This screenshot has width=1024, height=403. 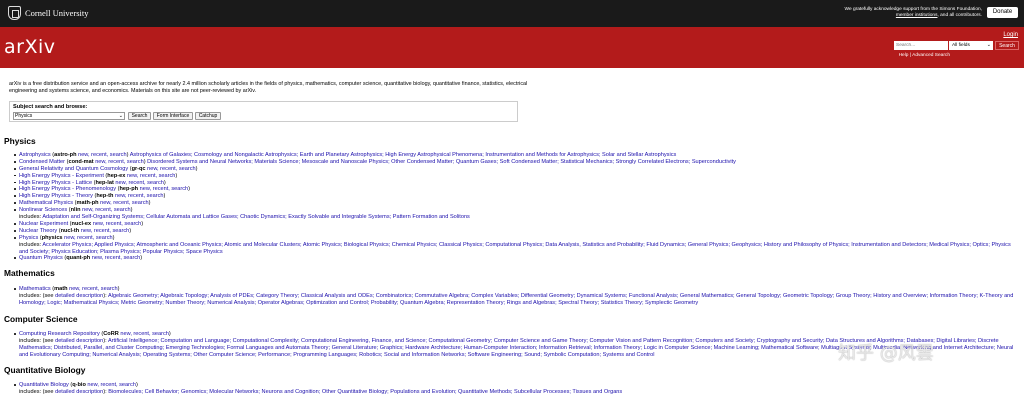 I want to click on watermark: 知乎 @风雲, so click(x=886, y=353).